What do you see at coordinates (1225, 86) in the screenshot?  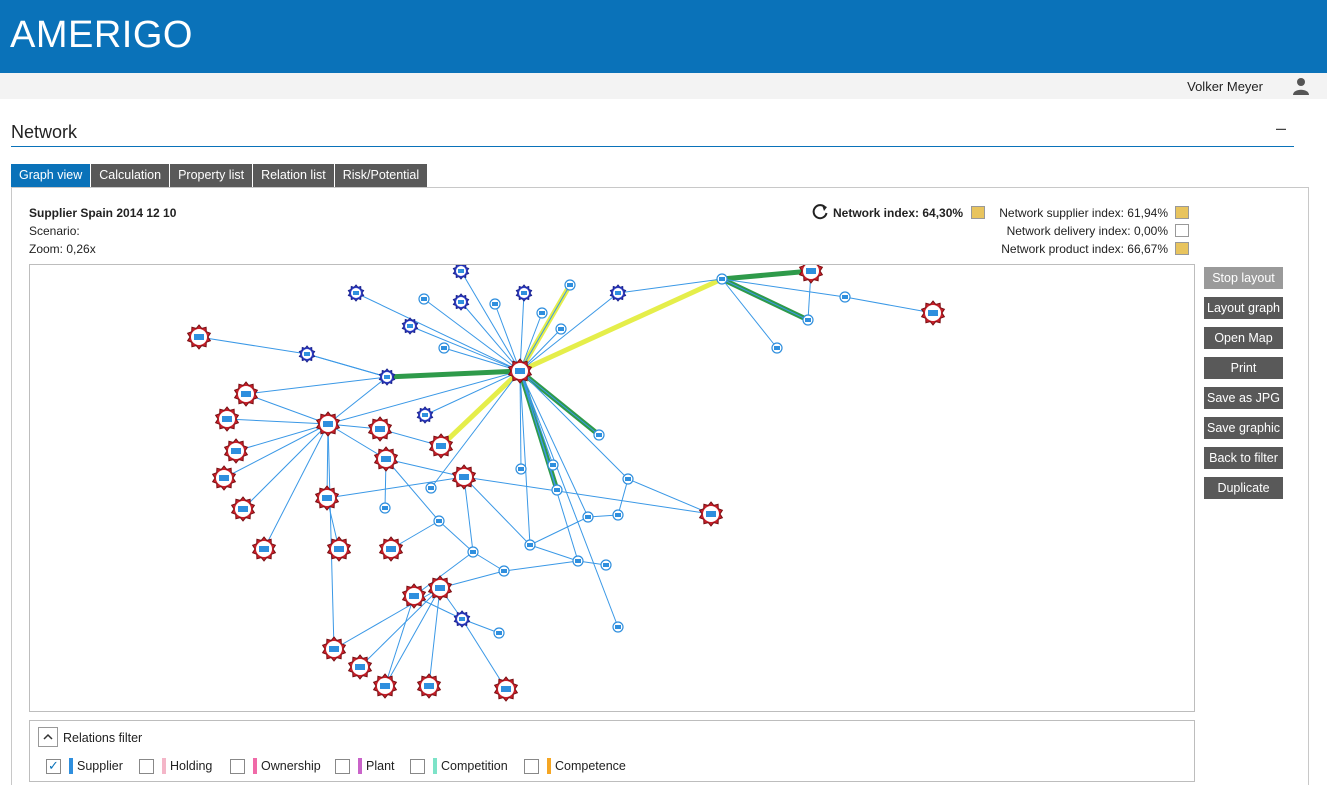 I see `user-name: Volker Meyer` at bounding box center [1225, 86].